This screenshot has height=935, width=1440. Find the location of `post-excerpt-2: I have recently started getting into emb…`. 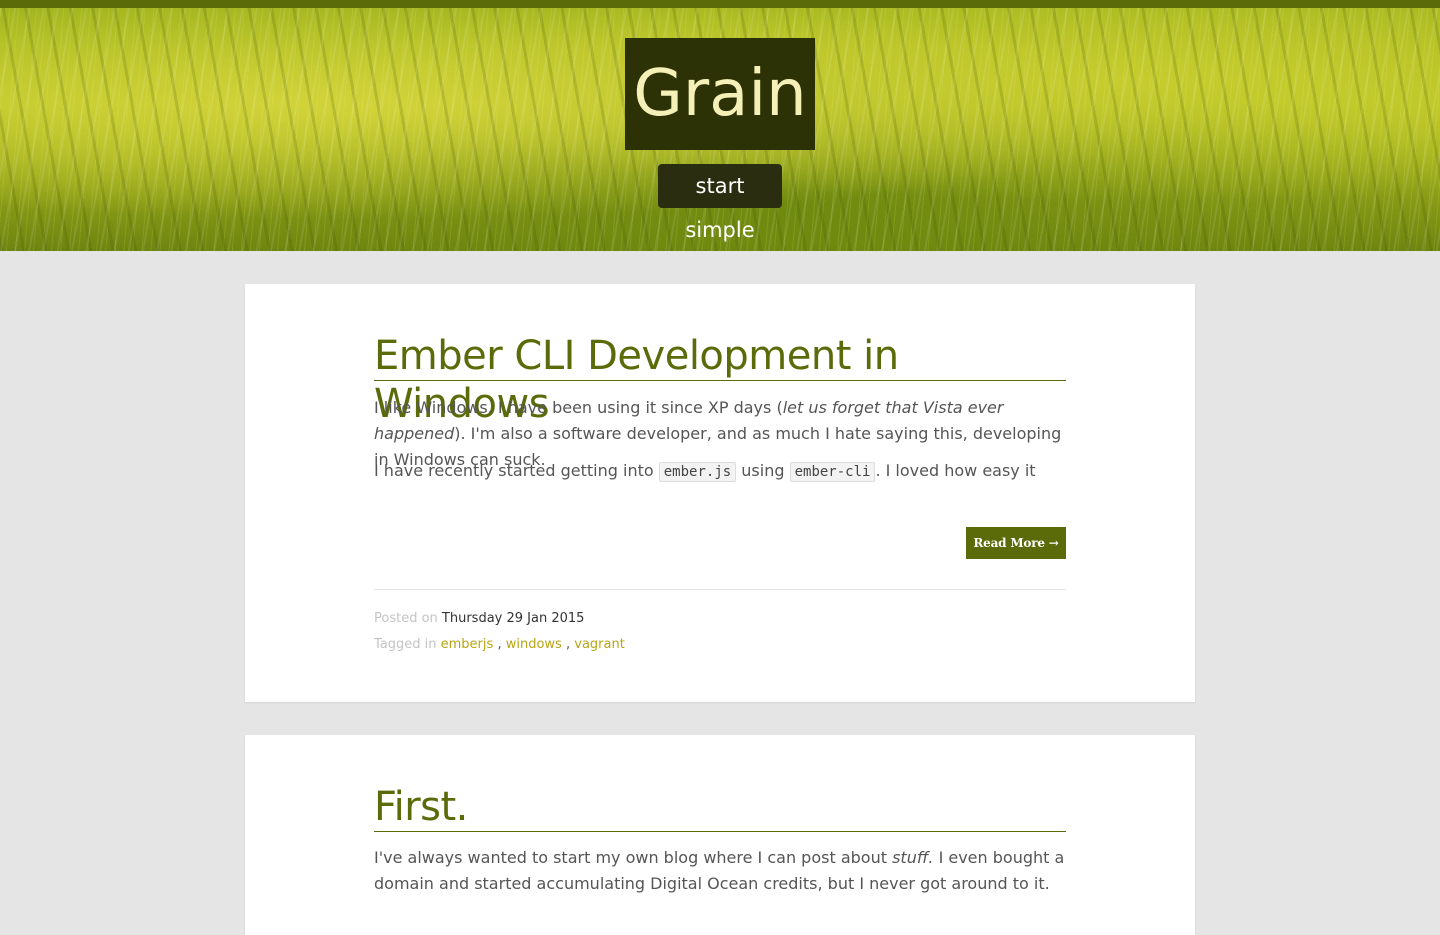

post-excerpt-2: I have recently started getting into emb… is located at coordinates (720, 471).